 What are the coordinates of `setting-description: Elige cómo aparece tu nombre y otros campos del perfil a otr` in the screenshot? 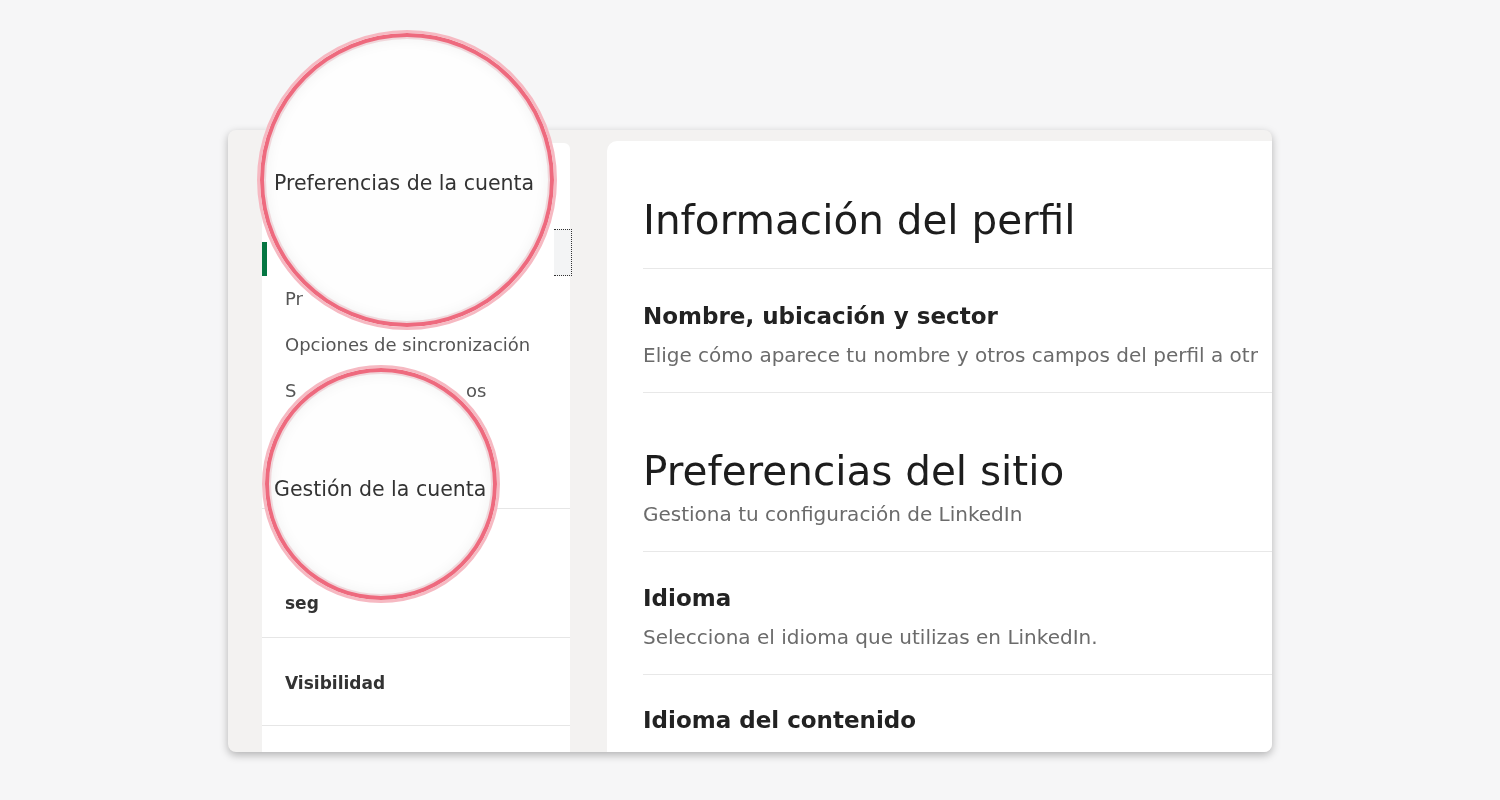 It's located at (950, 355).